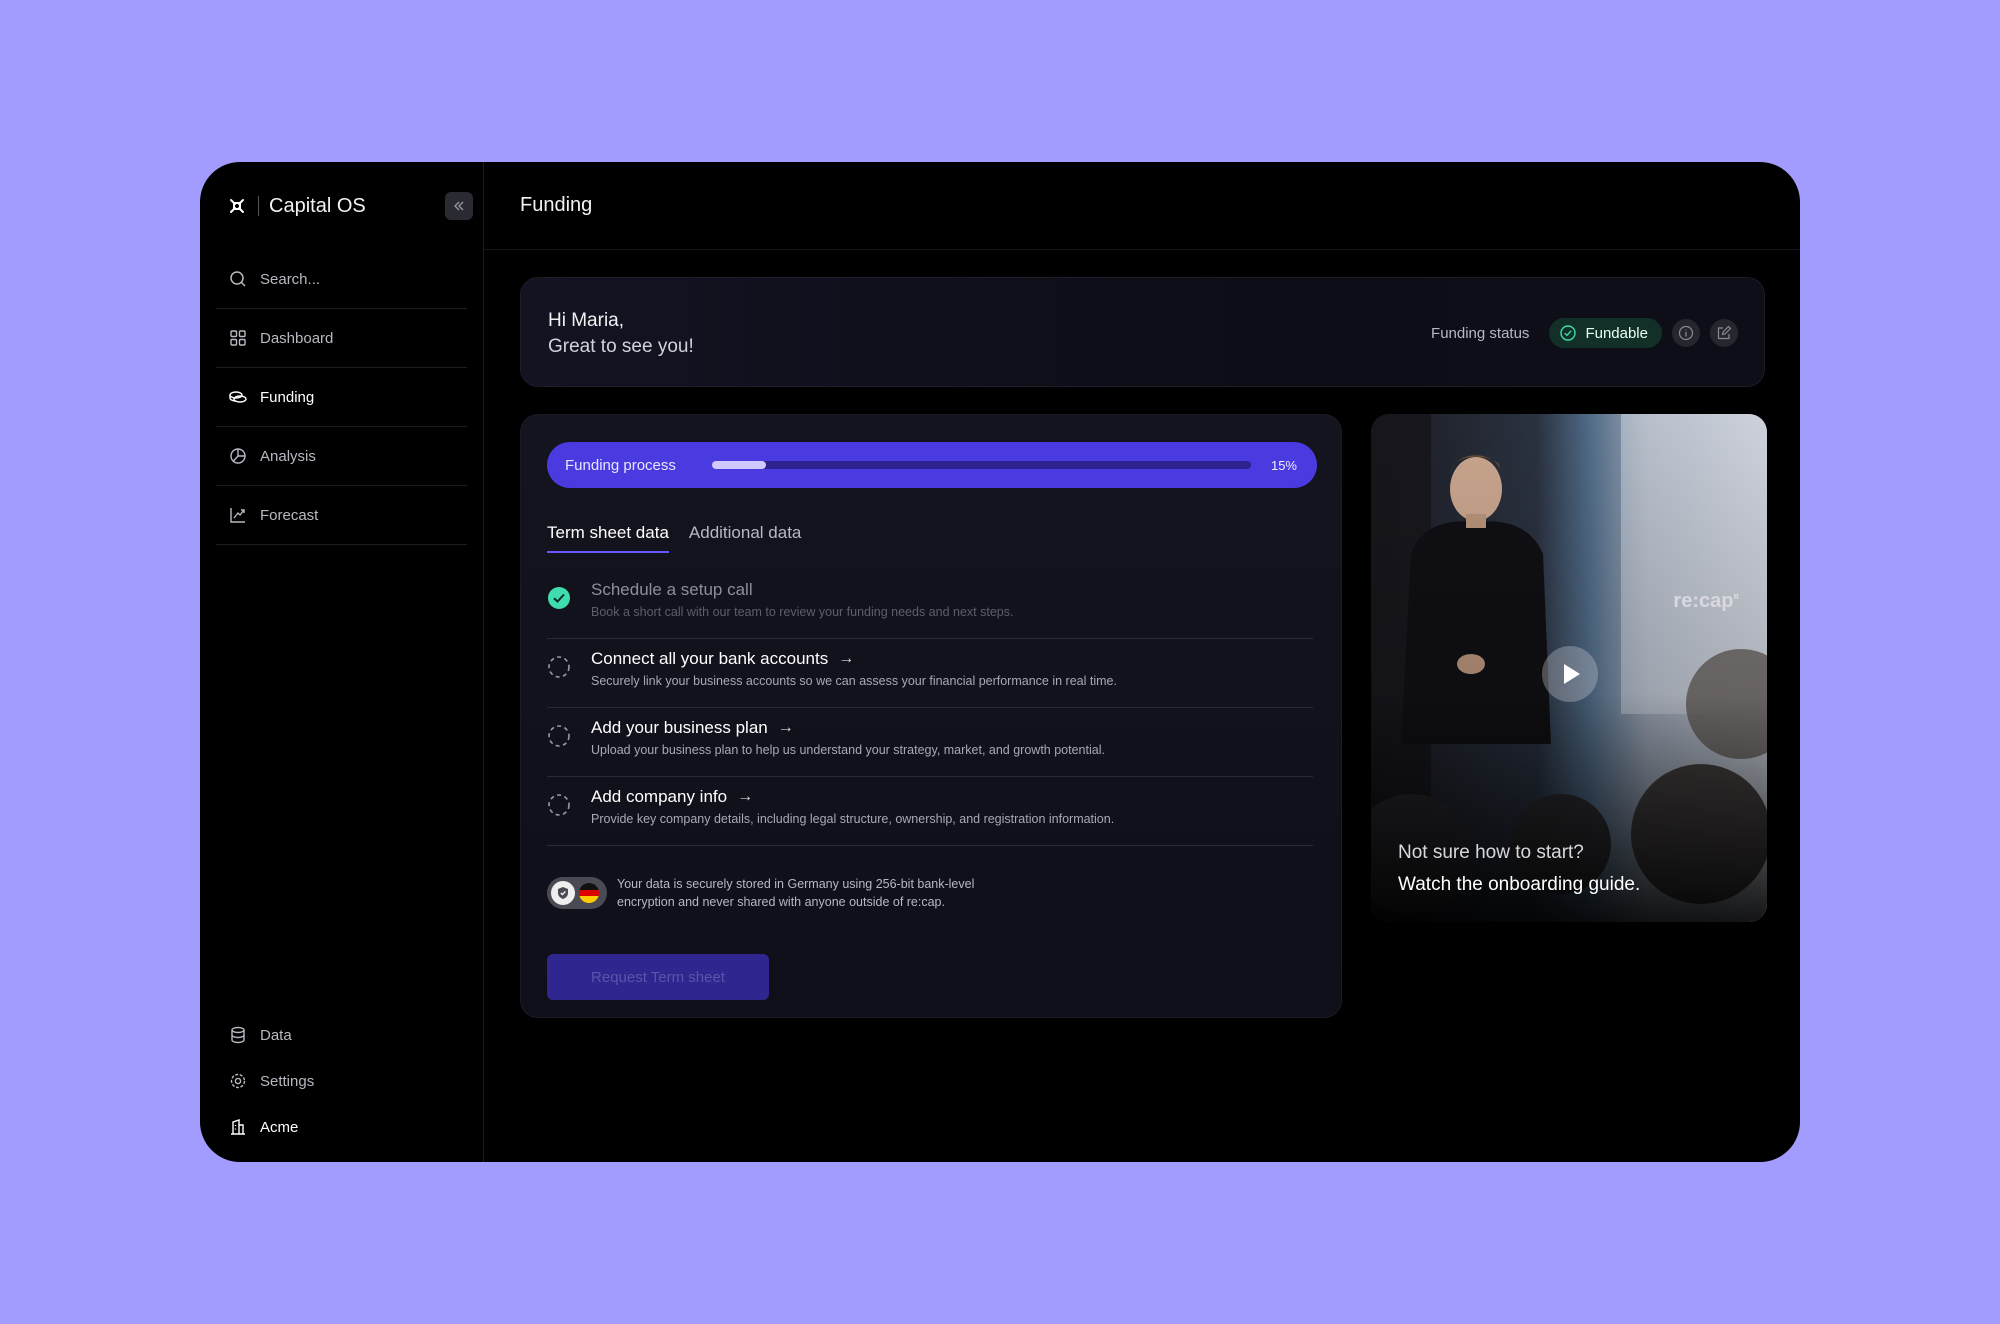 The image size is (2000, 1324). I want to click on check-circle-filled-icon, so click(559, 598).